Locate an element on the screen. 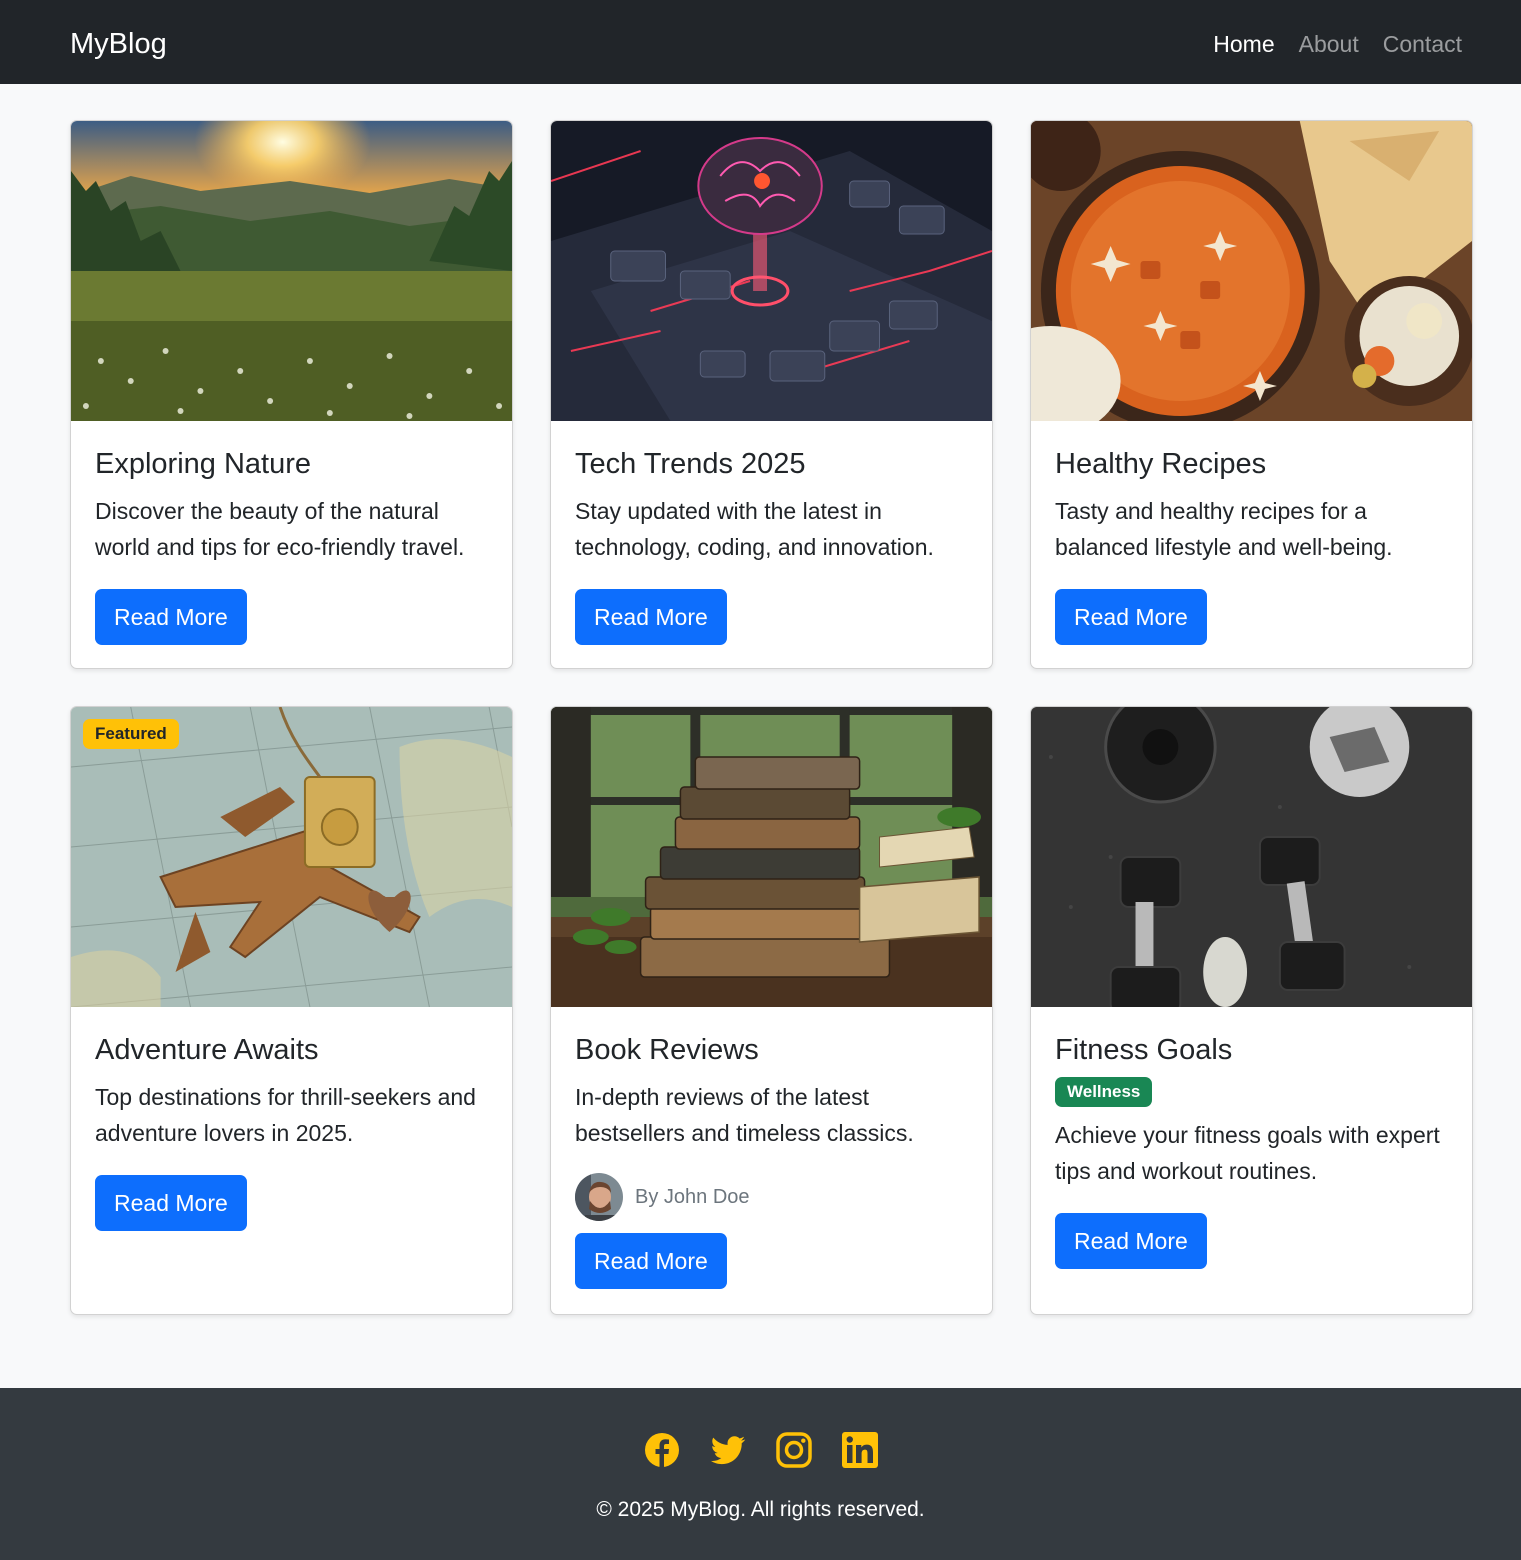  map-airplane-image: Featured is located at coordinates (291, 857).